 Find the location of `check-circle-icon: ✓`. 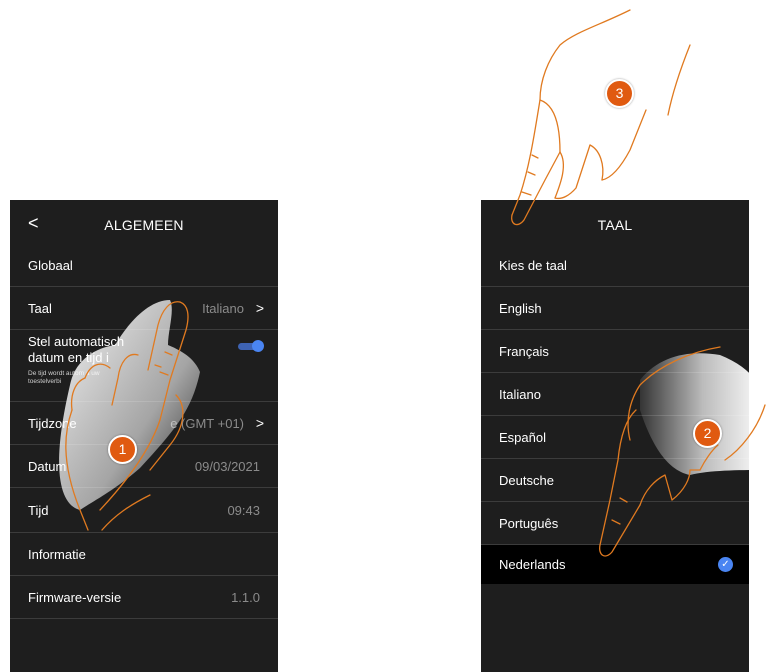

check-circle-icon: ✓ is located at coordinates (725, 564).